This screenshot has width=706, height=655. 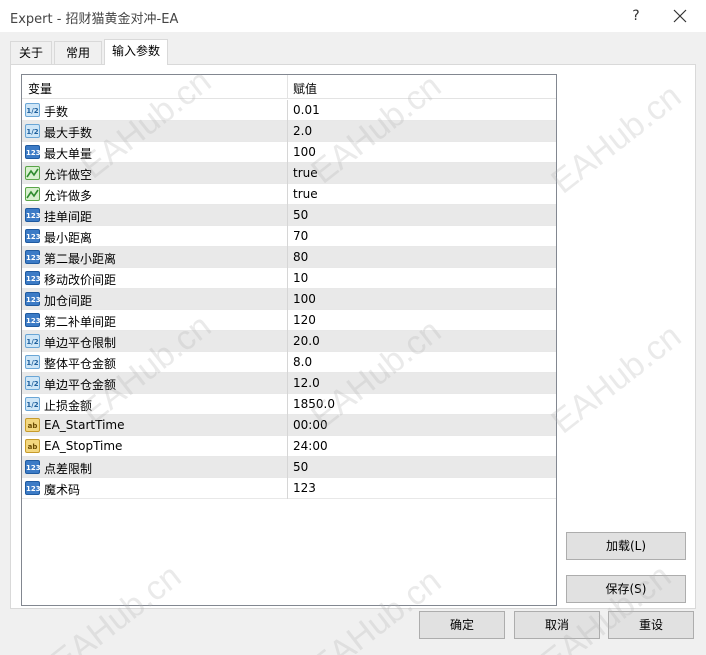 What do you see at coordinates (78, 53) in the screenshot?
I see `tab-common: 常用` at bounding box center [78, 53].